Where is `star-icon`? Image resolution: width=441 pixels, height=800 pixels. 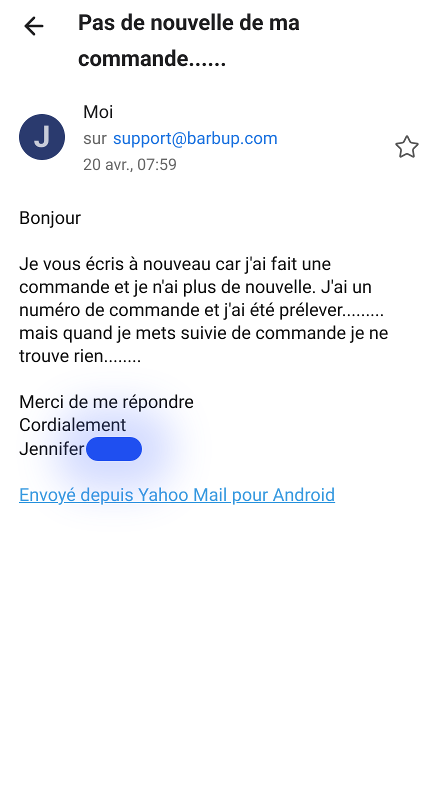 star-icon is located at coordinates (407, 147).